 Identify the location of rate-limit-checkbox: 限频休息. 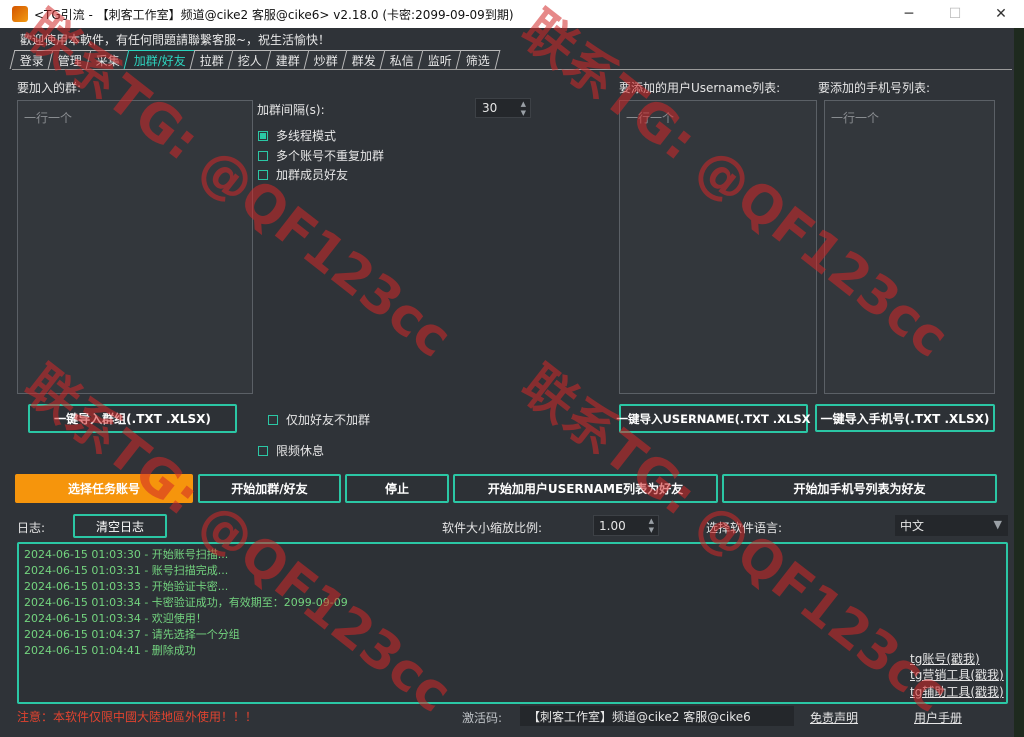
(291, 450).